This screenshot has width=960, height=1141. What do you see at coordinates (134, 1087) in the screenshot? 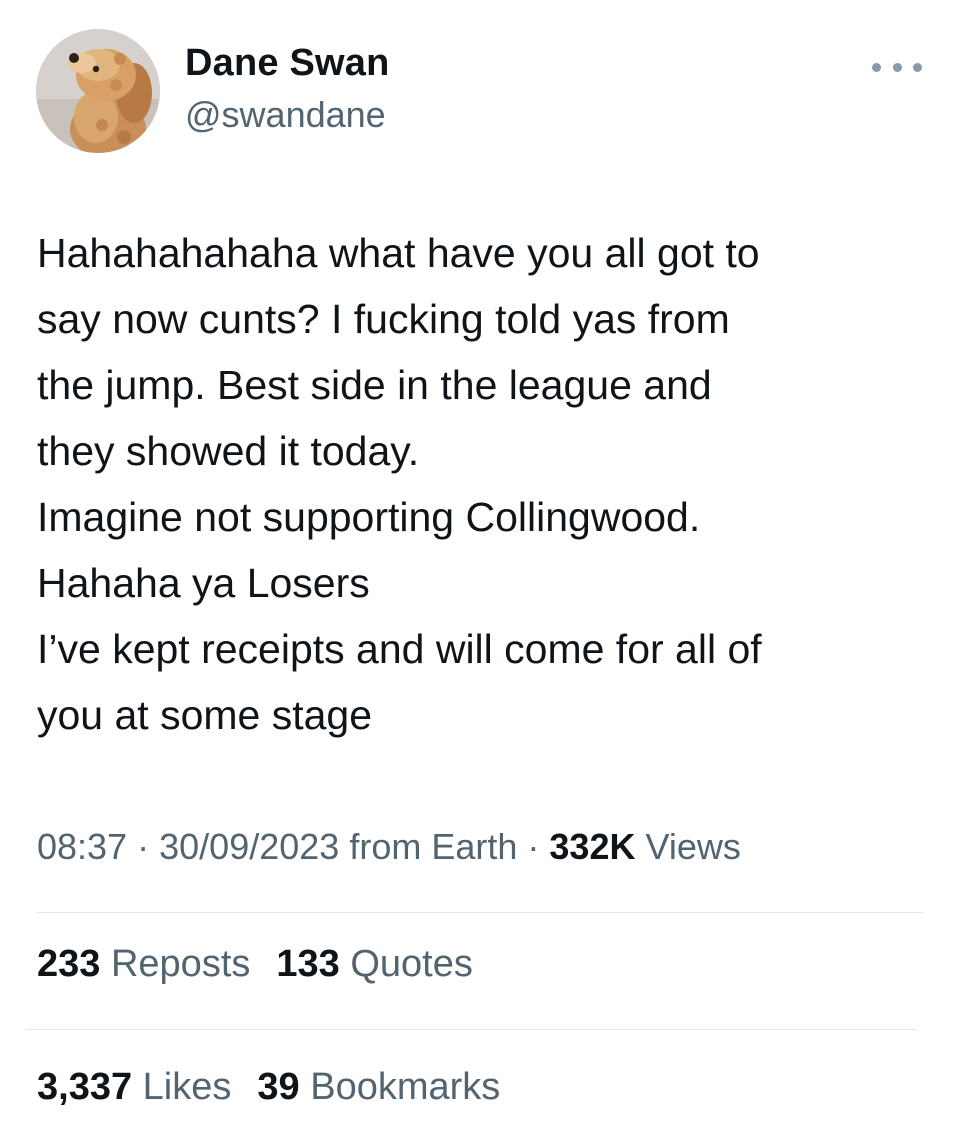
I see `likes-stat: 3,337 Likes` at bounding box center [134, 1087].